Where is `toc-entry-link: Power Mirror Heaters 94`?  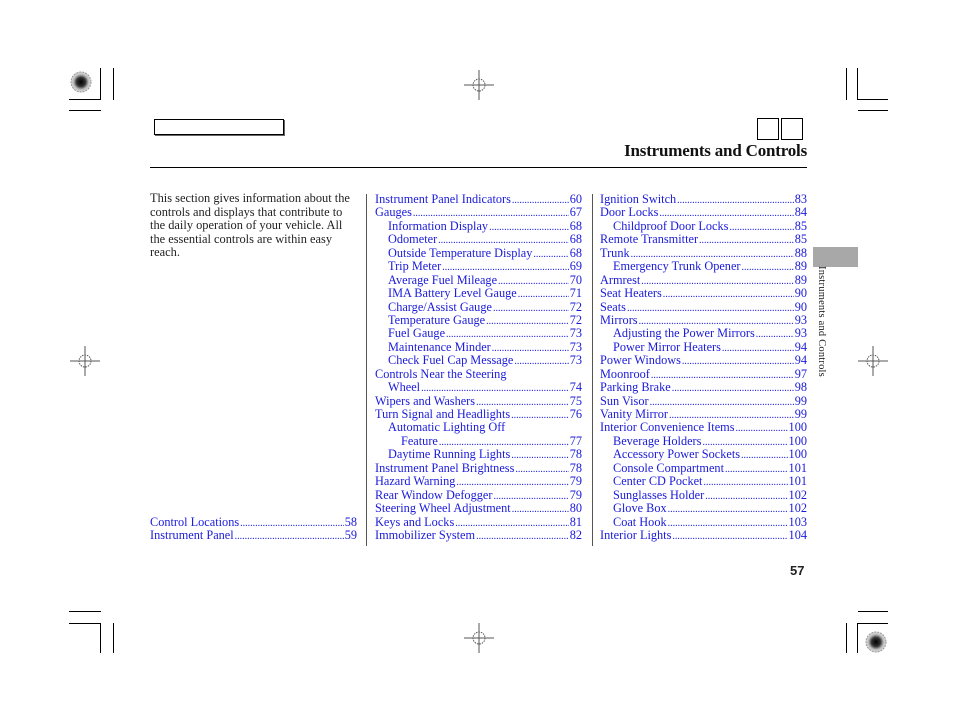
toc-entry-link: Power Mirror Heaters 94 is located at coordinates (703, 346).